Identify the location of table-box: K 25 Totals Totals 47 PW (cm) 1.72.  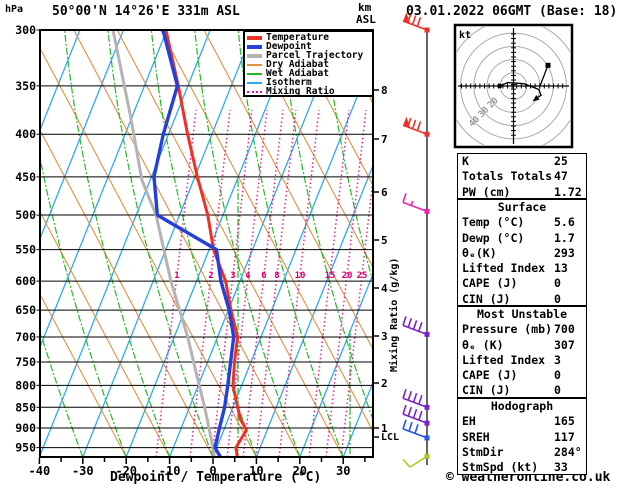
(522, 176).